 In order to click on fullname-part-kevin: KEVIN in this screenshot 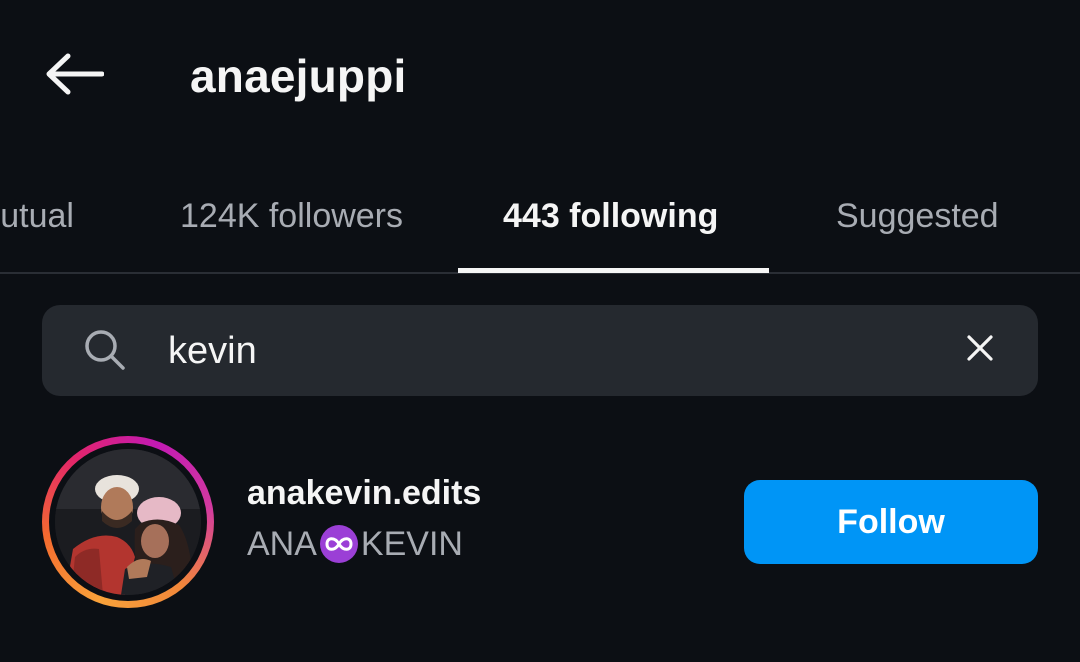, I will do `click(411, 543)`.